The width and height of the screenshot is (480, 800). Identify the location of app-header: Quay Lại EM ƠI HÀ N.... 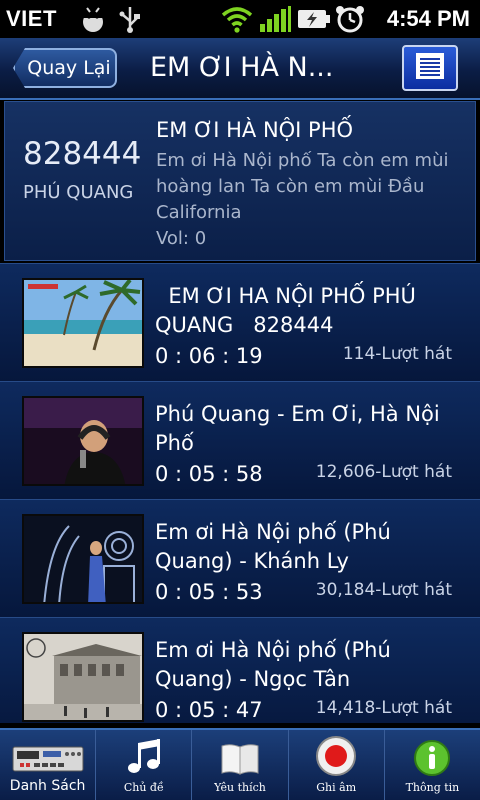
(240, 69).